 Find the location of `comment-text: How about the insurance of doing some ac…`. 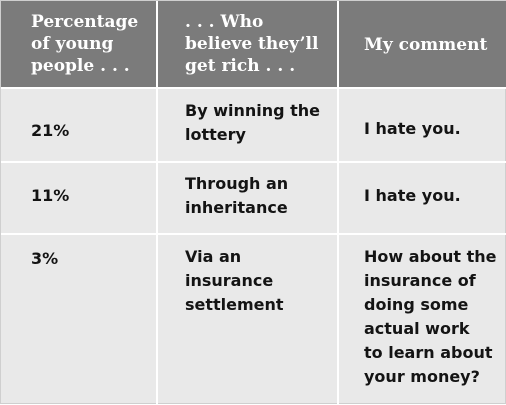

comment-text: How about the insurance of doing some ac… is located at coordinates (430, 316).